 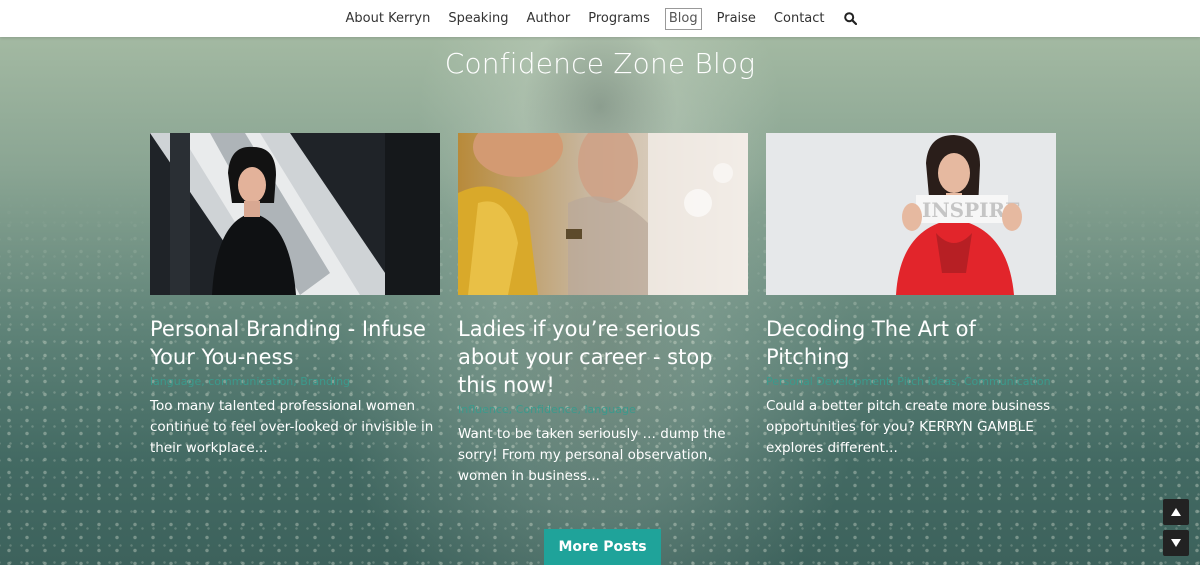 I want to click on post-title: Personal Branding - Infuse Your You-ness, so click(x=295, y=343).